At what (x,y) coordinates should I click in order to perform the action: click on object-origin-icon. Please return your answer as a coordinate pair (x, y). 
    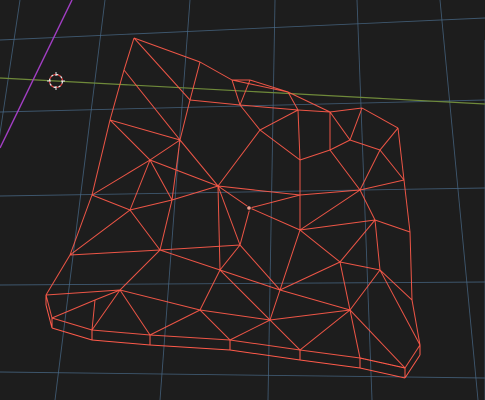
    Looking at the image, I should click on (249, 208).